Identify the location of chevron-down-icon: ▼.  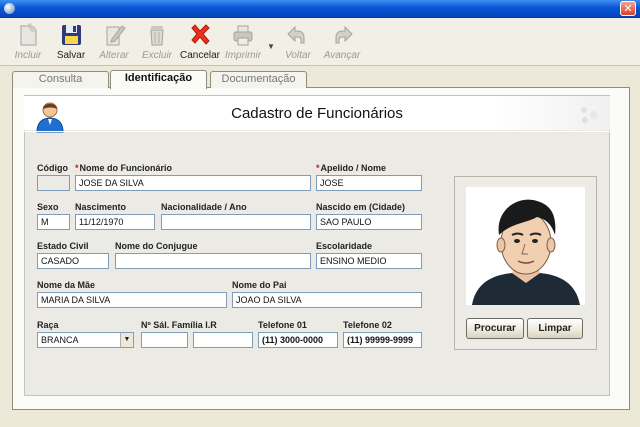
(126, 340).